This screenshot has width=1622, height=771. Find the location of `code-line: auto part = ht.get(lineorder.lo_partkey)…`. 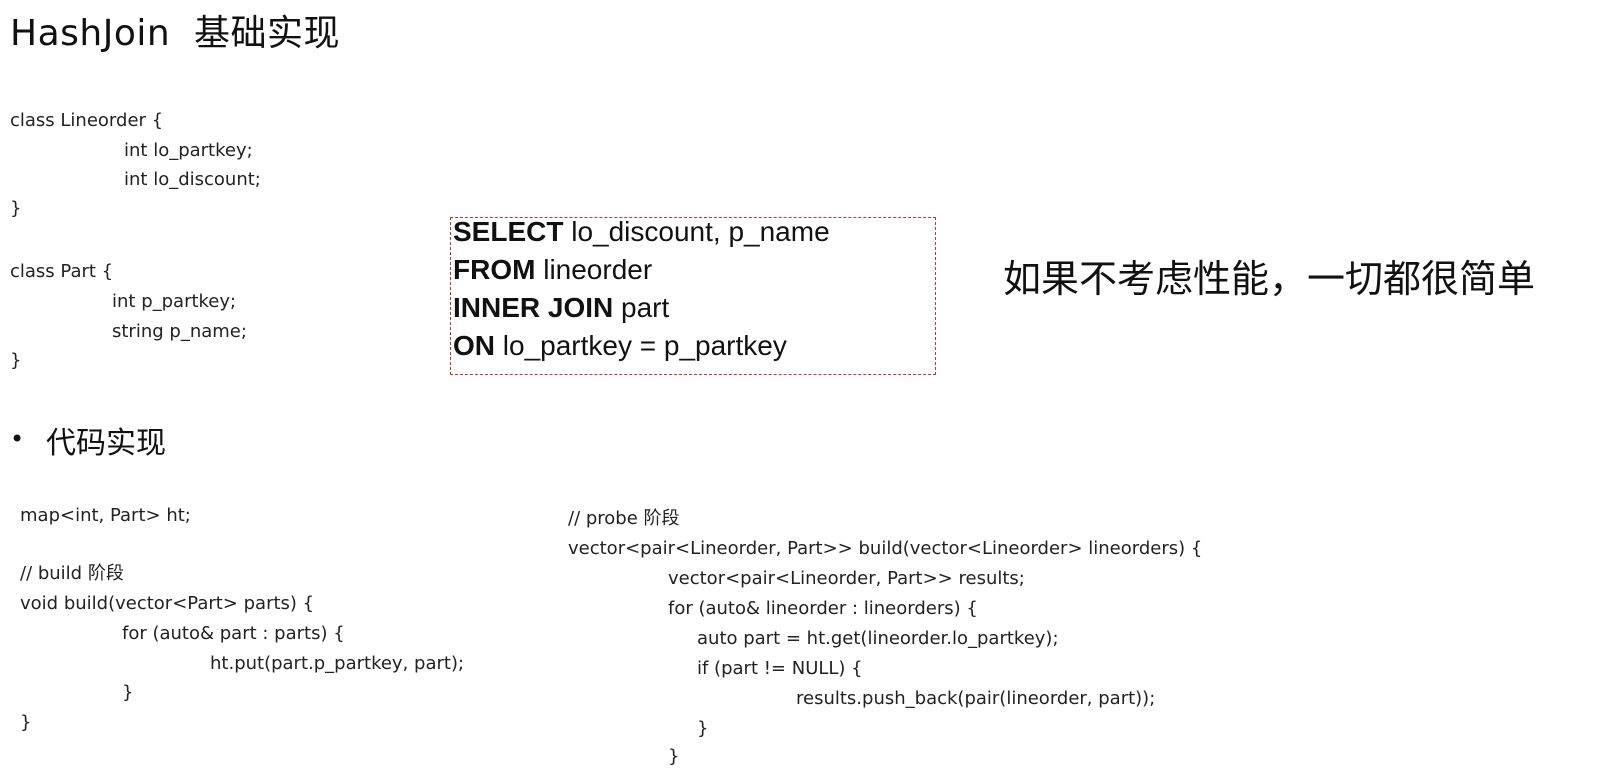

code-line: auto part = ht.get(lineorder.lo_partkey)… is located at coordinates (878, 638).